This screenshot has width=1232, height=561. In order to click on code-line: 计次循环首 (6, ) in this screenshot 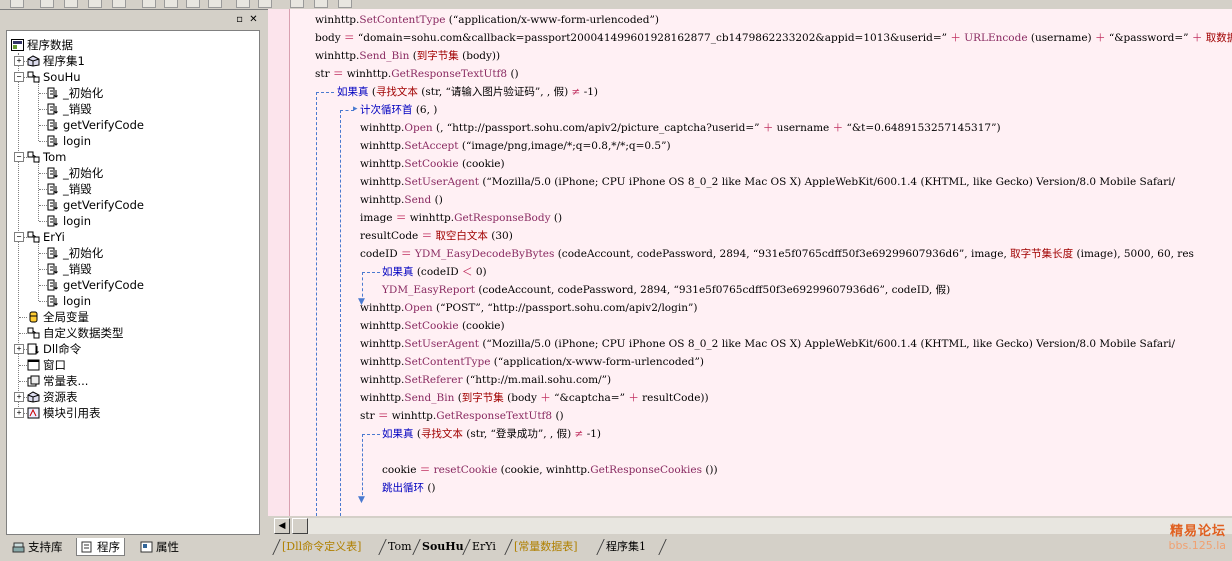, I will do `click(398, 110)`.